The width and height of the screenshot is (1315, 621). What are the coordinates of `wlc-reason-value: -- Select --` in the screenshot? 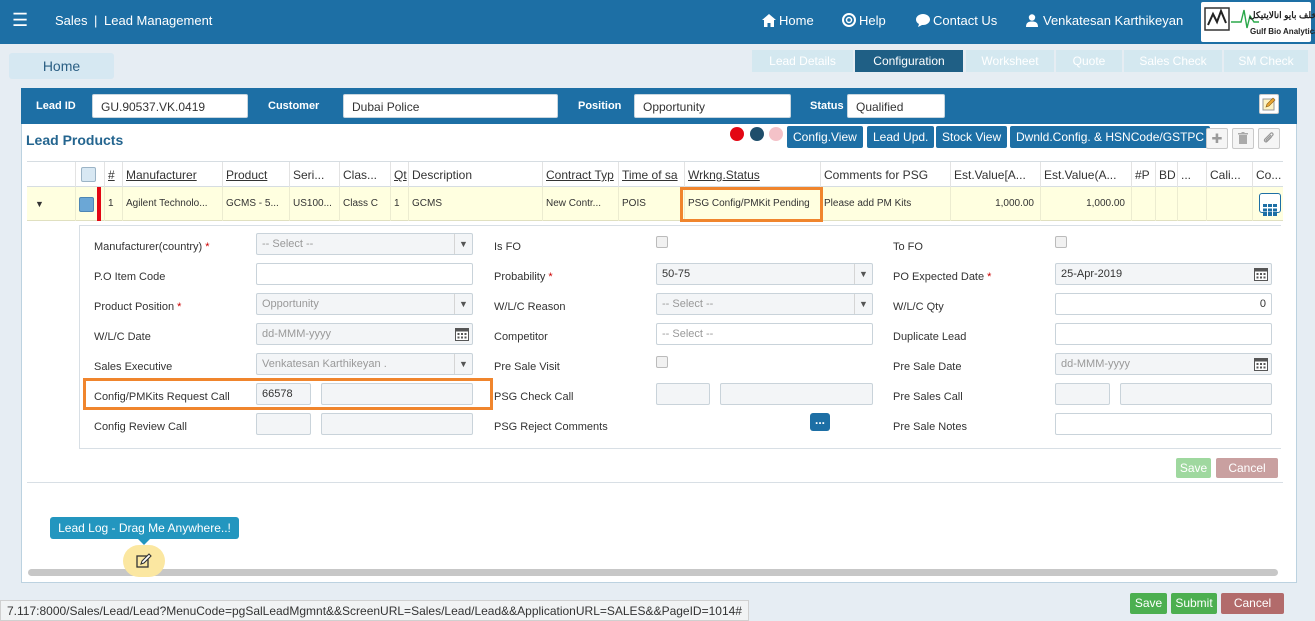 It's located at (688, 304).